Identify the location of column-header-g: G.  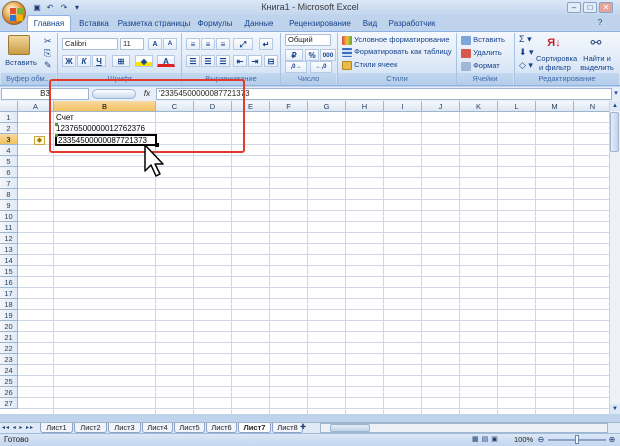
(327, 106).